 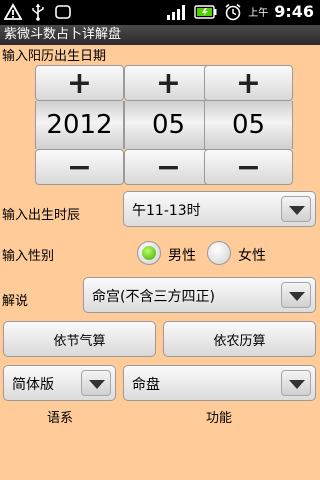 What do you see at coordinates (59, 383) in the screenshot?
I see `language-dropdown: 简体版` at bounding box center [59, 383].